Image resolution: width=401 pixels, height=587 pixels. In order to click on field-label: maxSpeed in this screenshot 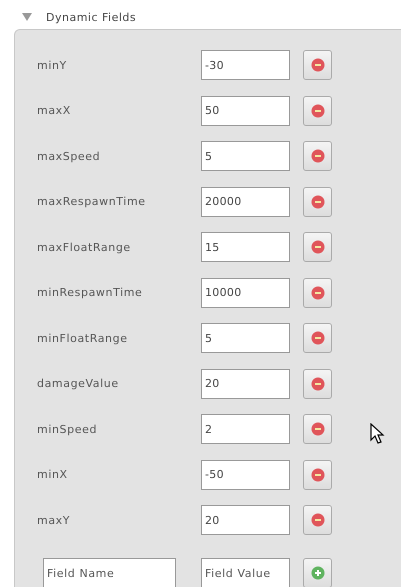, I will do `click(69, 156)`.